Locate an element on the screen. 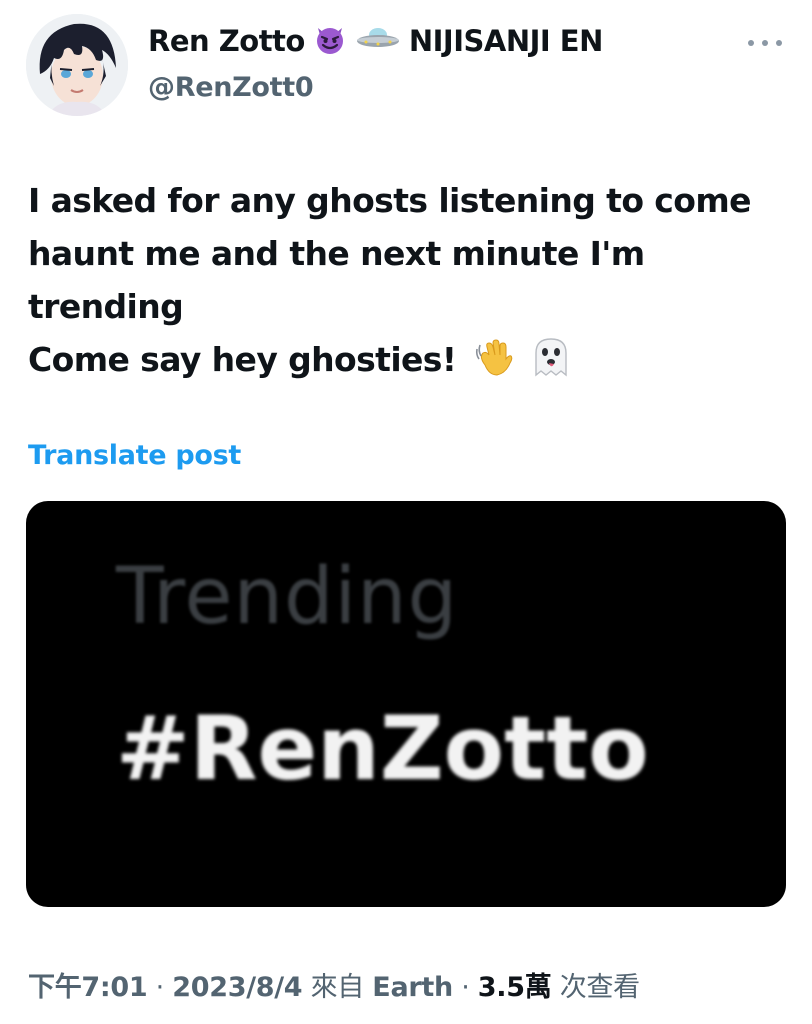 The height and width of the screenshot is (1024, 812). affiliation-name: NIJISANJI EN is located at coordinates (506, 41).